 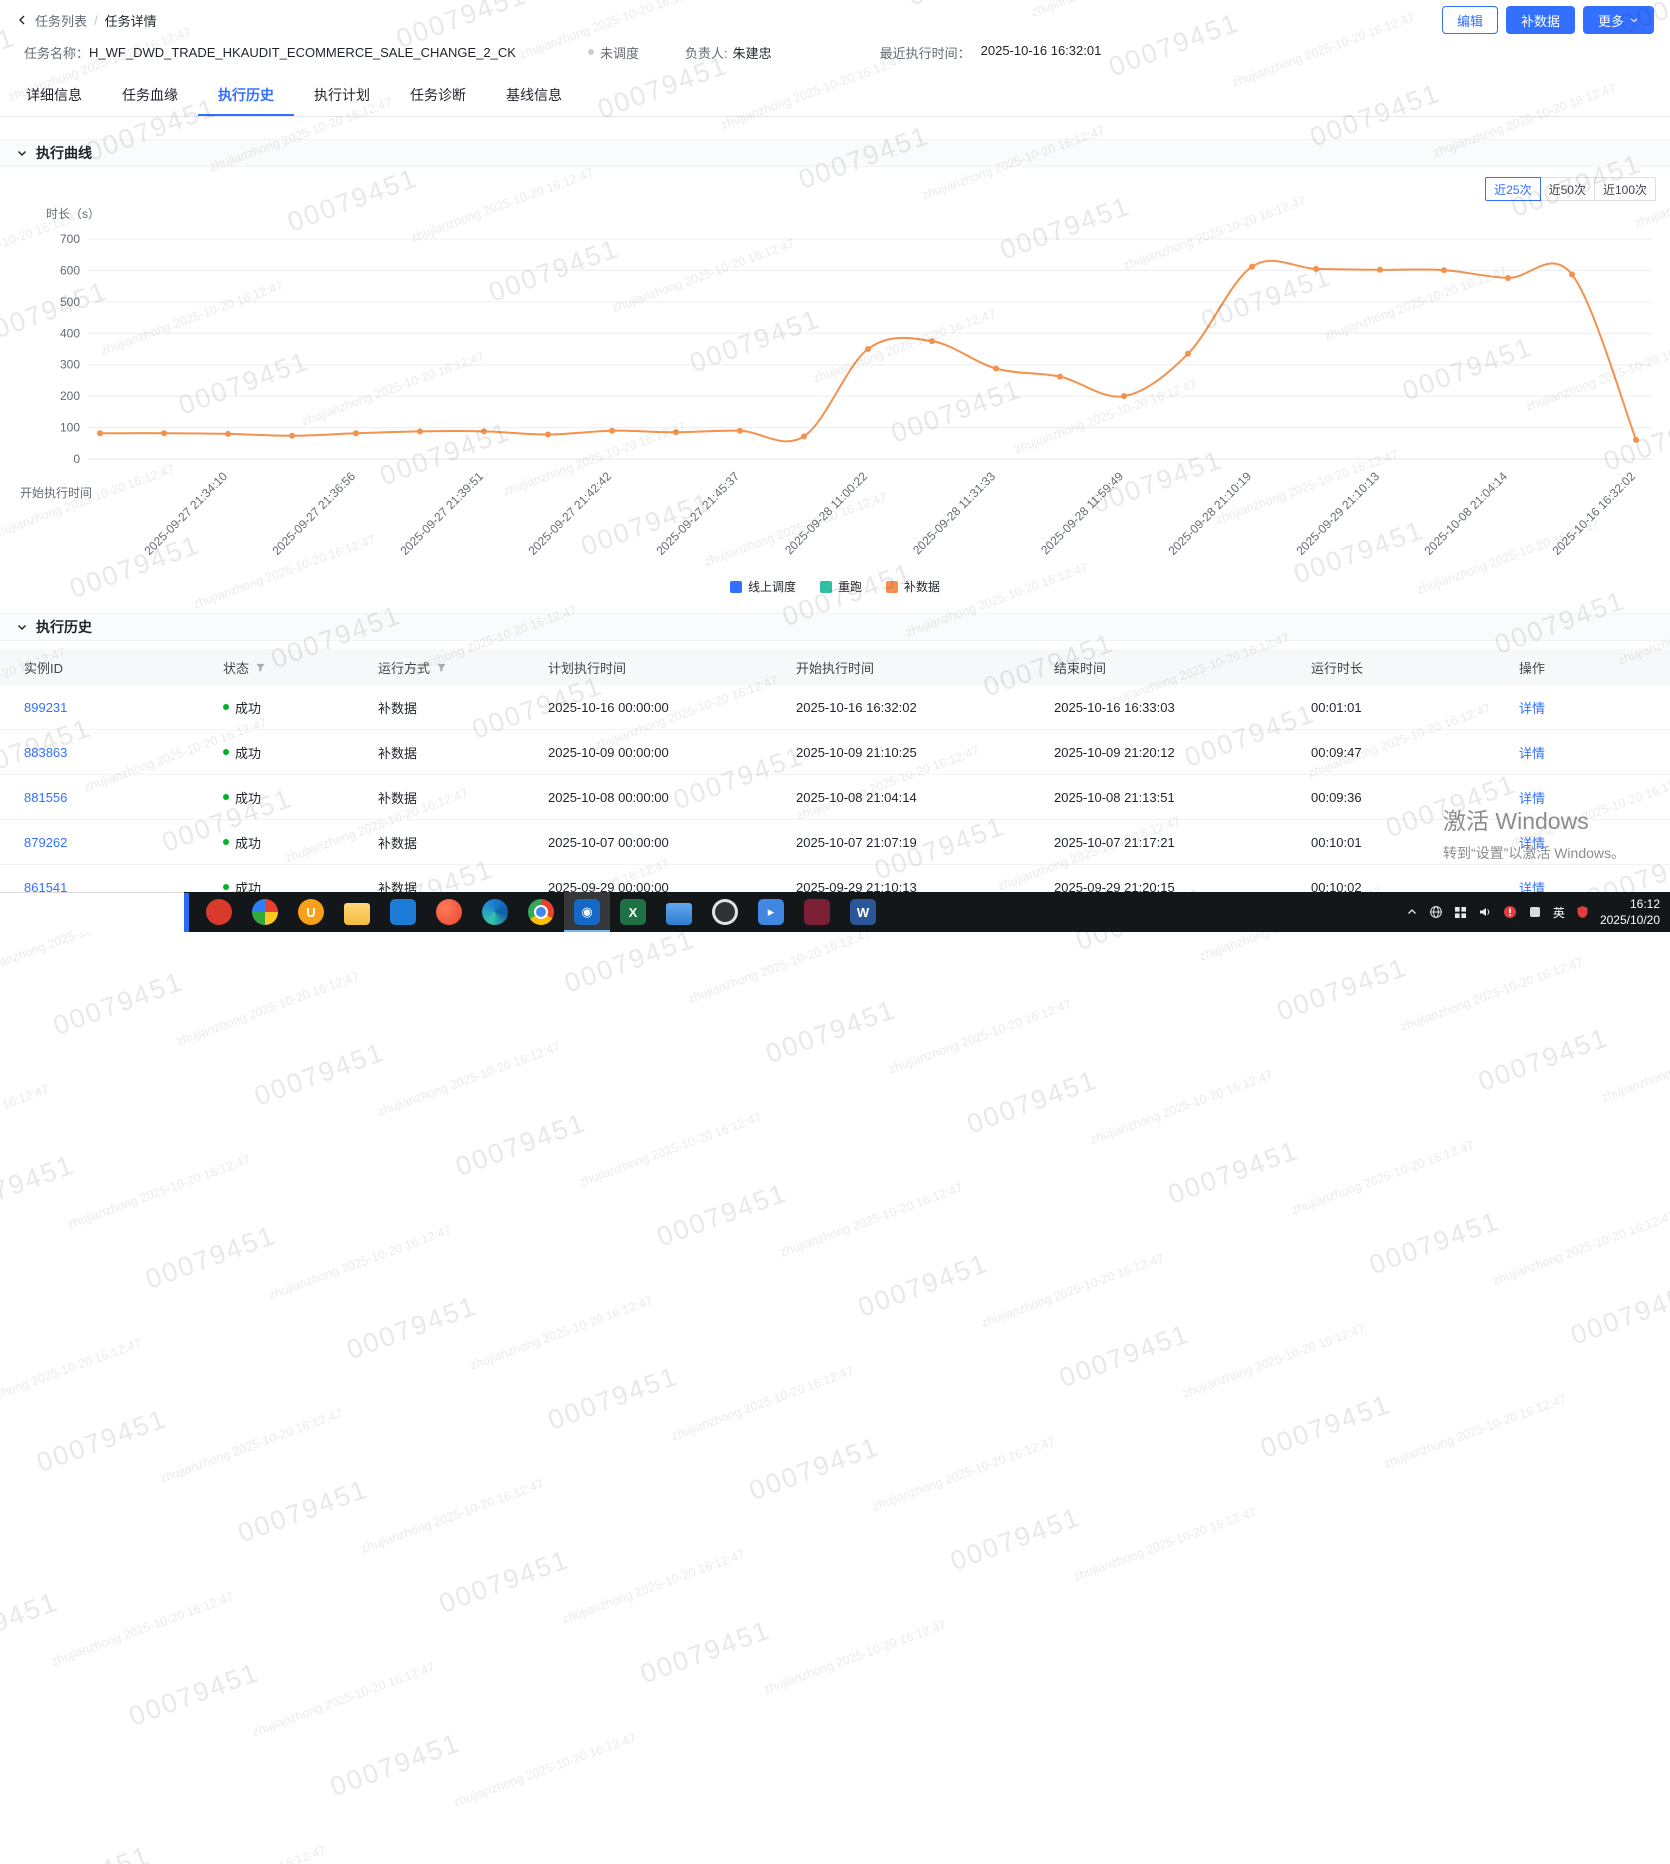 I want to click on ime-mode-icon, so click(x=1535, y=912).